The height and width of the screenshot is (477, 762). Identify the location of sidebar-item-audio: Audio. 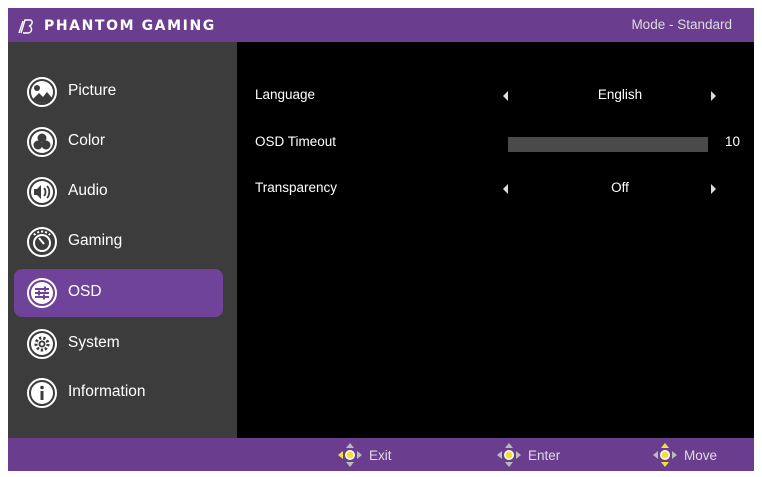
(118, 192).